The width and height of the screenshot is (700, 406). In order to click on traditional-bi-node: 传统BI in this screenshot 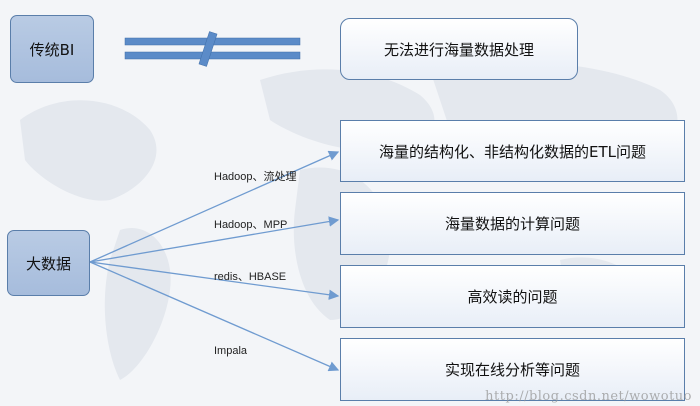, I will do `click(52, 49)`.